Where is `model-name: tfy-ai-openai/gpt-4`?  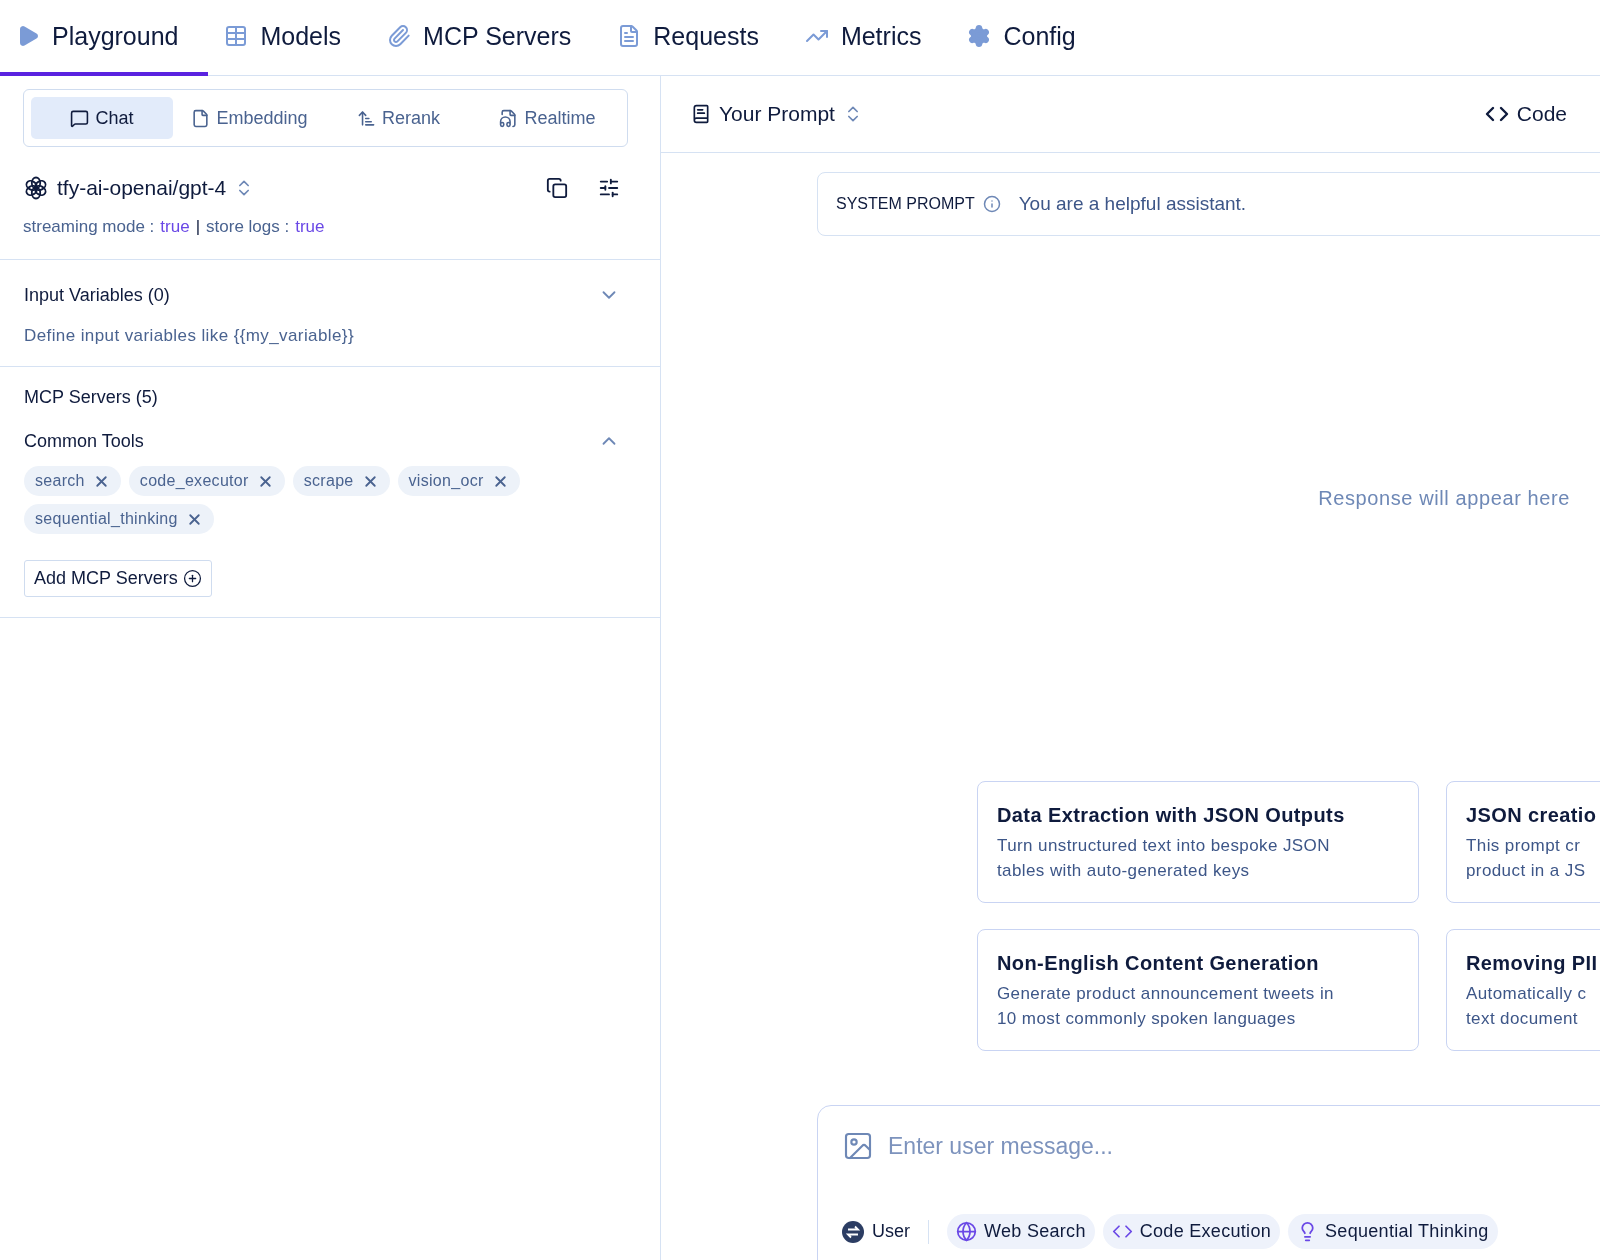
model-name: tfy-ai-openai/gpt-4 is located at coordinates (142, 188).